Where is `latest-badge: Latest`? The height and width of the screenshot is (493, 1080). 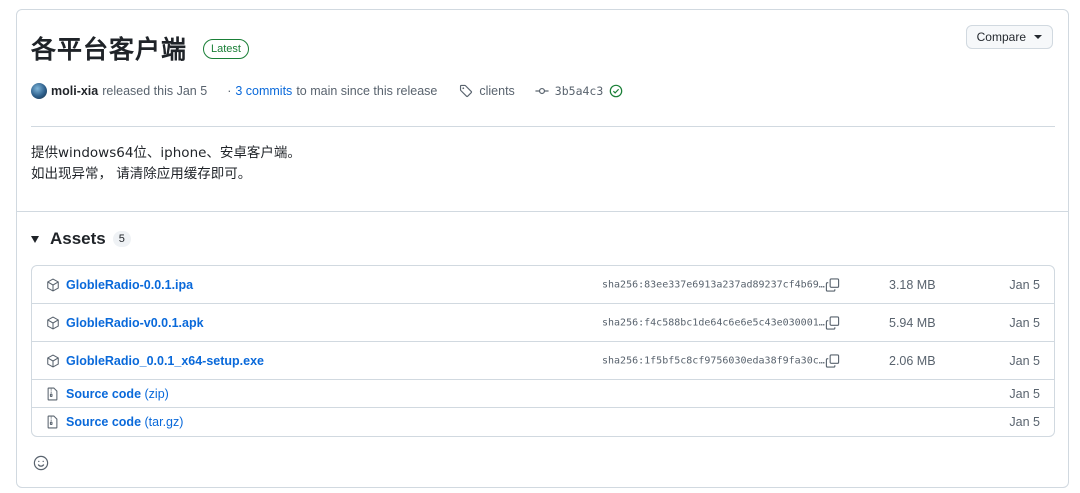 latest-badge: Latest is located at coordinates (226, 49).